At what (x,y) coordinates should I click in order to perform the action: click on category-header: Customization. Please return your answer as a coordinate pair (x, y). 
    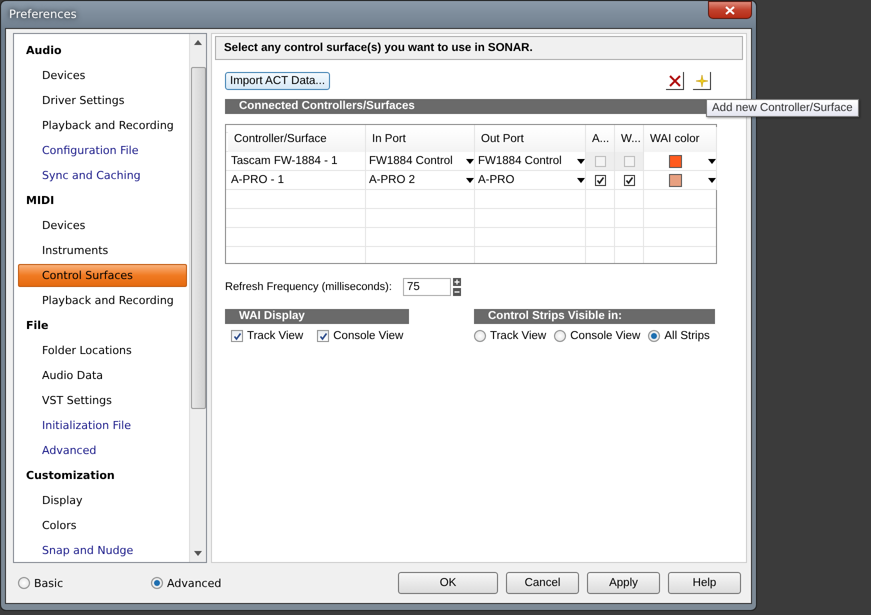
    Looking at the image, I should click on (70, 476).